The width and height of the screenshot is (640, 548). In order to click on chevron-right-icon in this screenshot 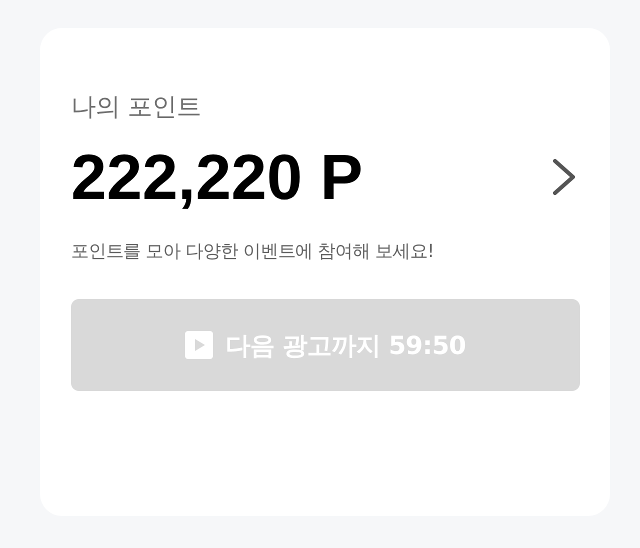, I will do `click(564, 177)`.